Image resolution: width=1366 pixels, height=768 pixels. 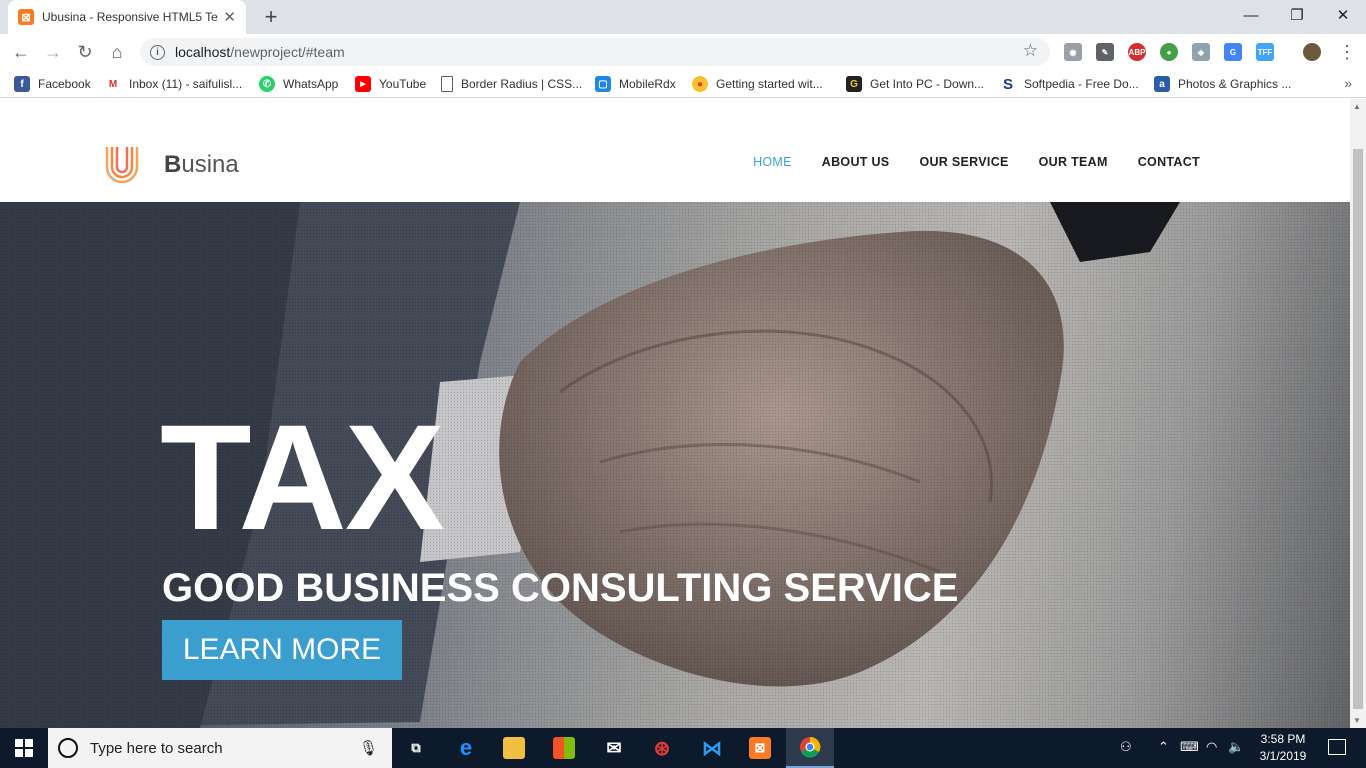 I want to click on adblock-extension-icon: ABP, so click(x=1137, y=52).